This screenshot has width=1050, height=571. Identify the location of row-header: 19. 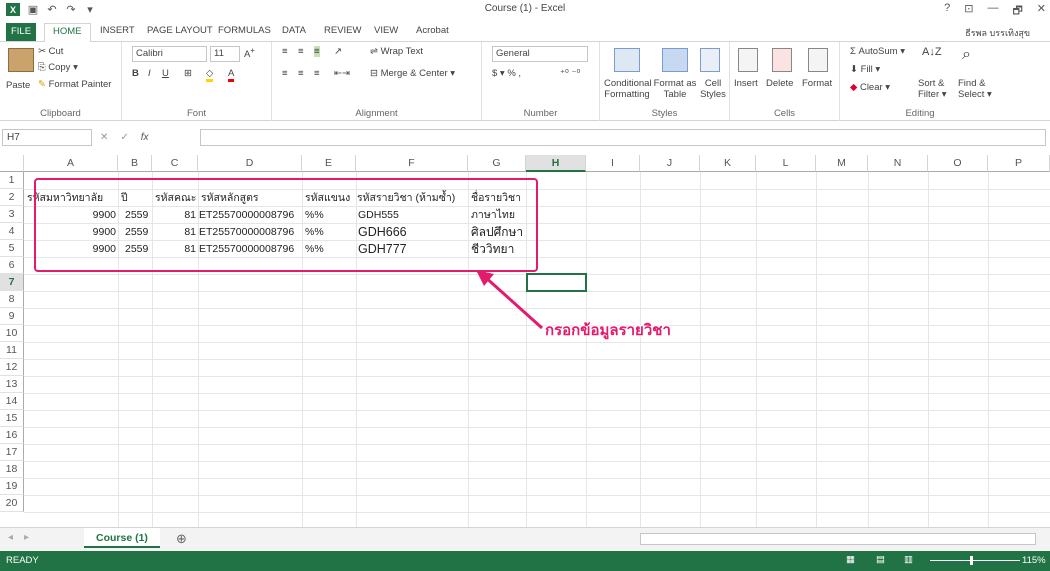
(12, 486).